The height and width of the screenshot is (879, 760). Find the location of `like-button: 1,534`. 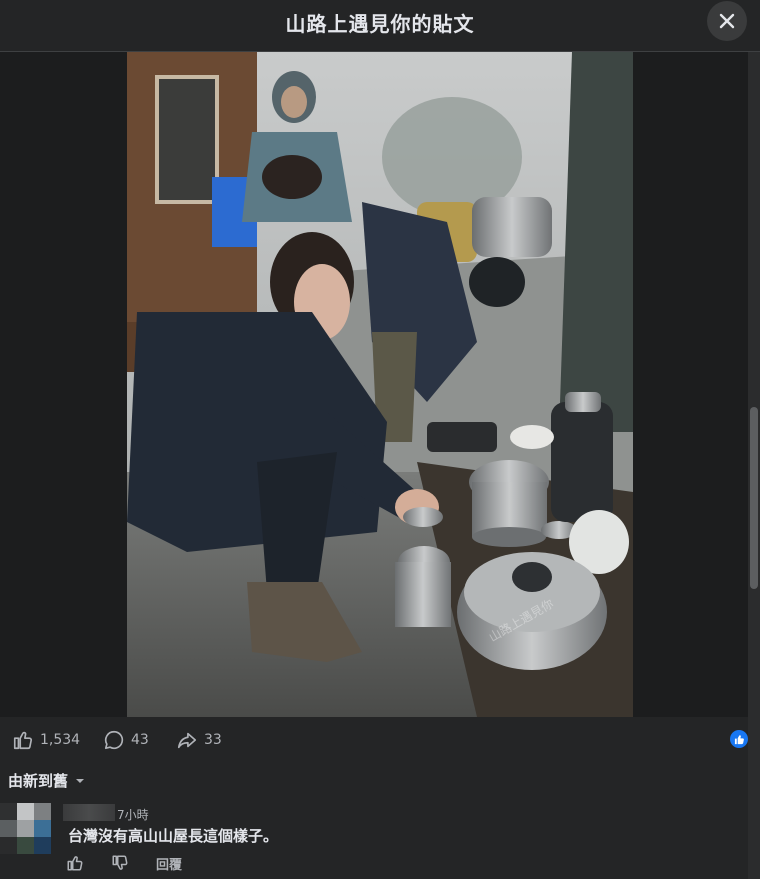

like-button: 1,534 is located at coordinates (46, 740).